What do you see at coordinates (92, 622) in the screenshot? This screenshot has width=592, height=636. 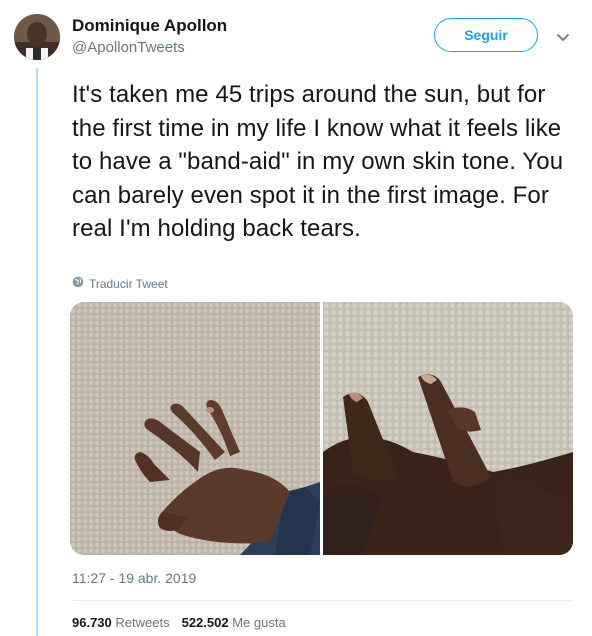 I see `retweets-count: 96.730` at bounding box center [92, 622].